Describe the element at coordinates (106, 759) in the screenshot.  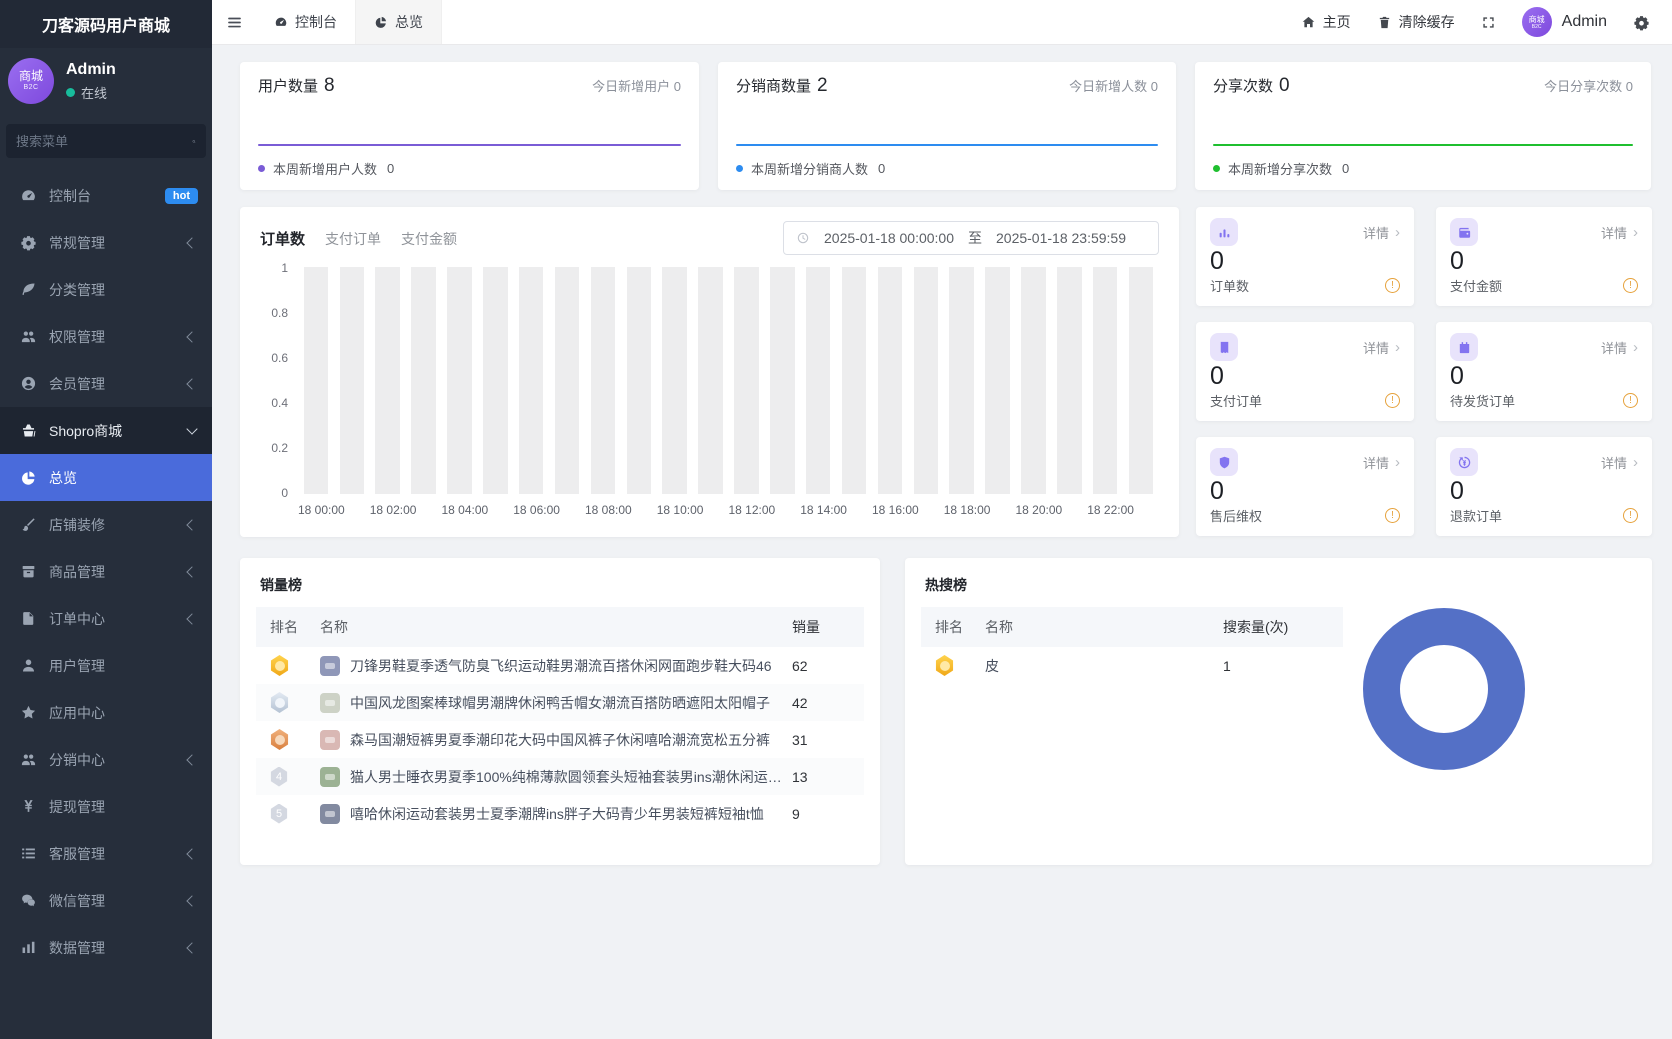
I see `sidebar-item-distribution: 分销中心` at that location.